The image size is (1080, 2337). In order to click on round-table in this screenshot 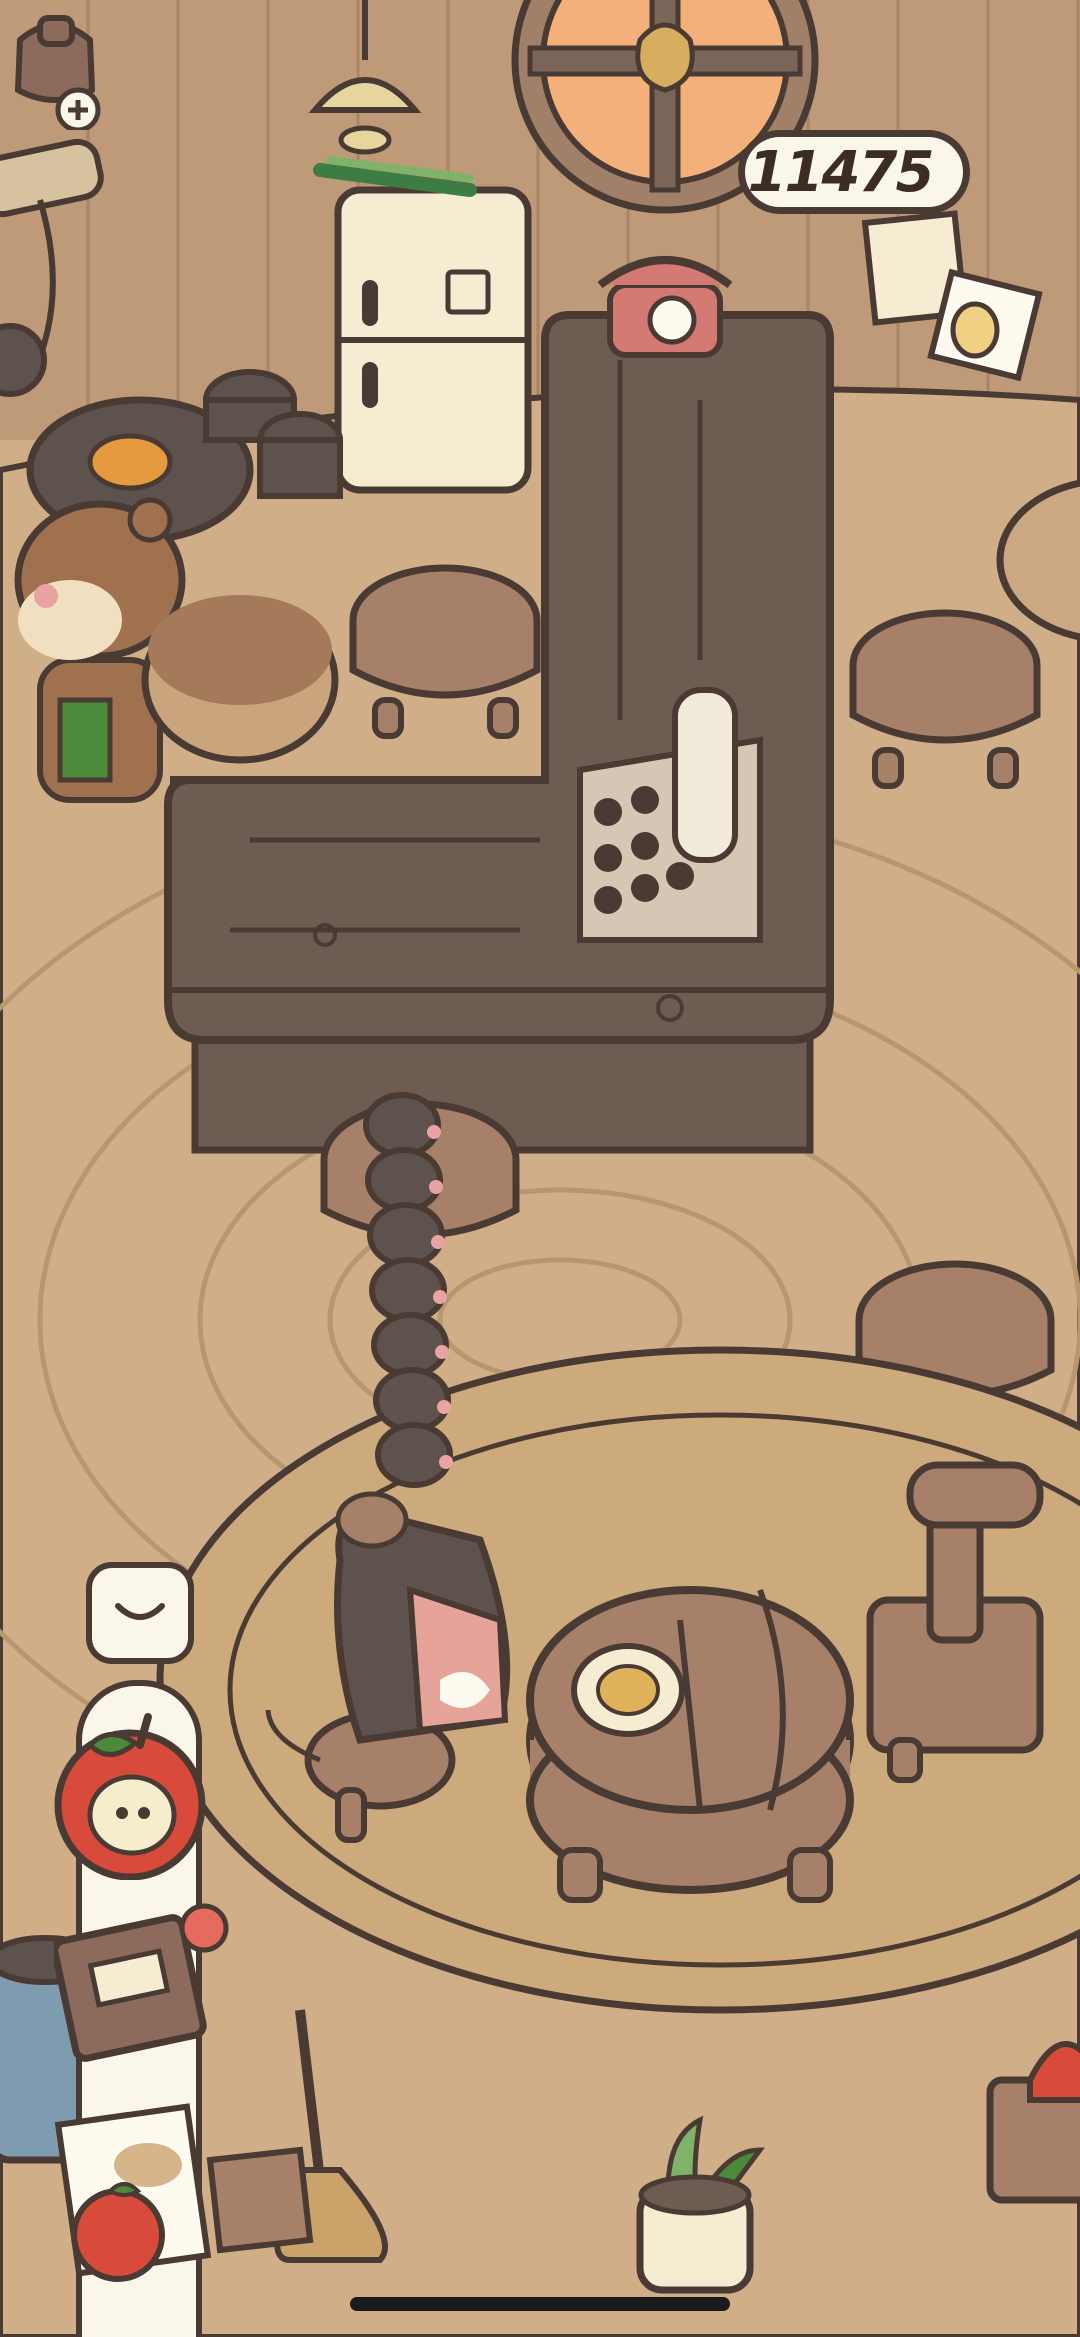, I will do `click(690, 1744)`.